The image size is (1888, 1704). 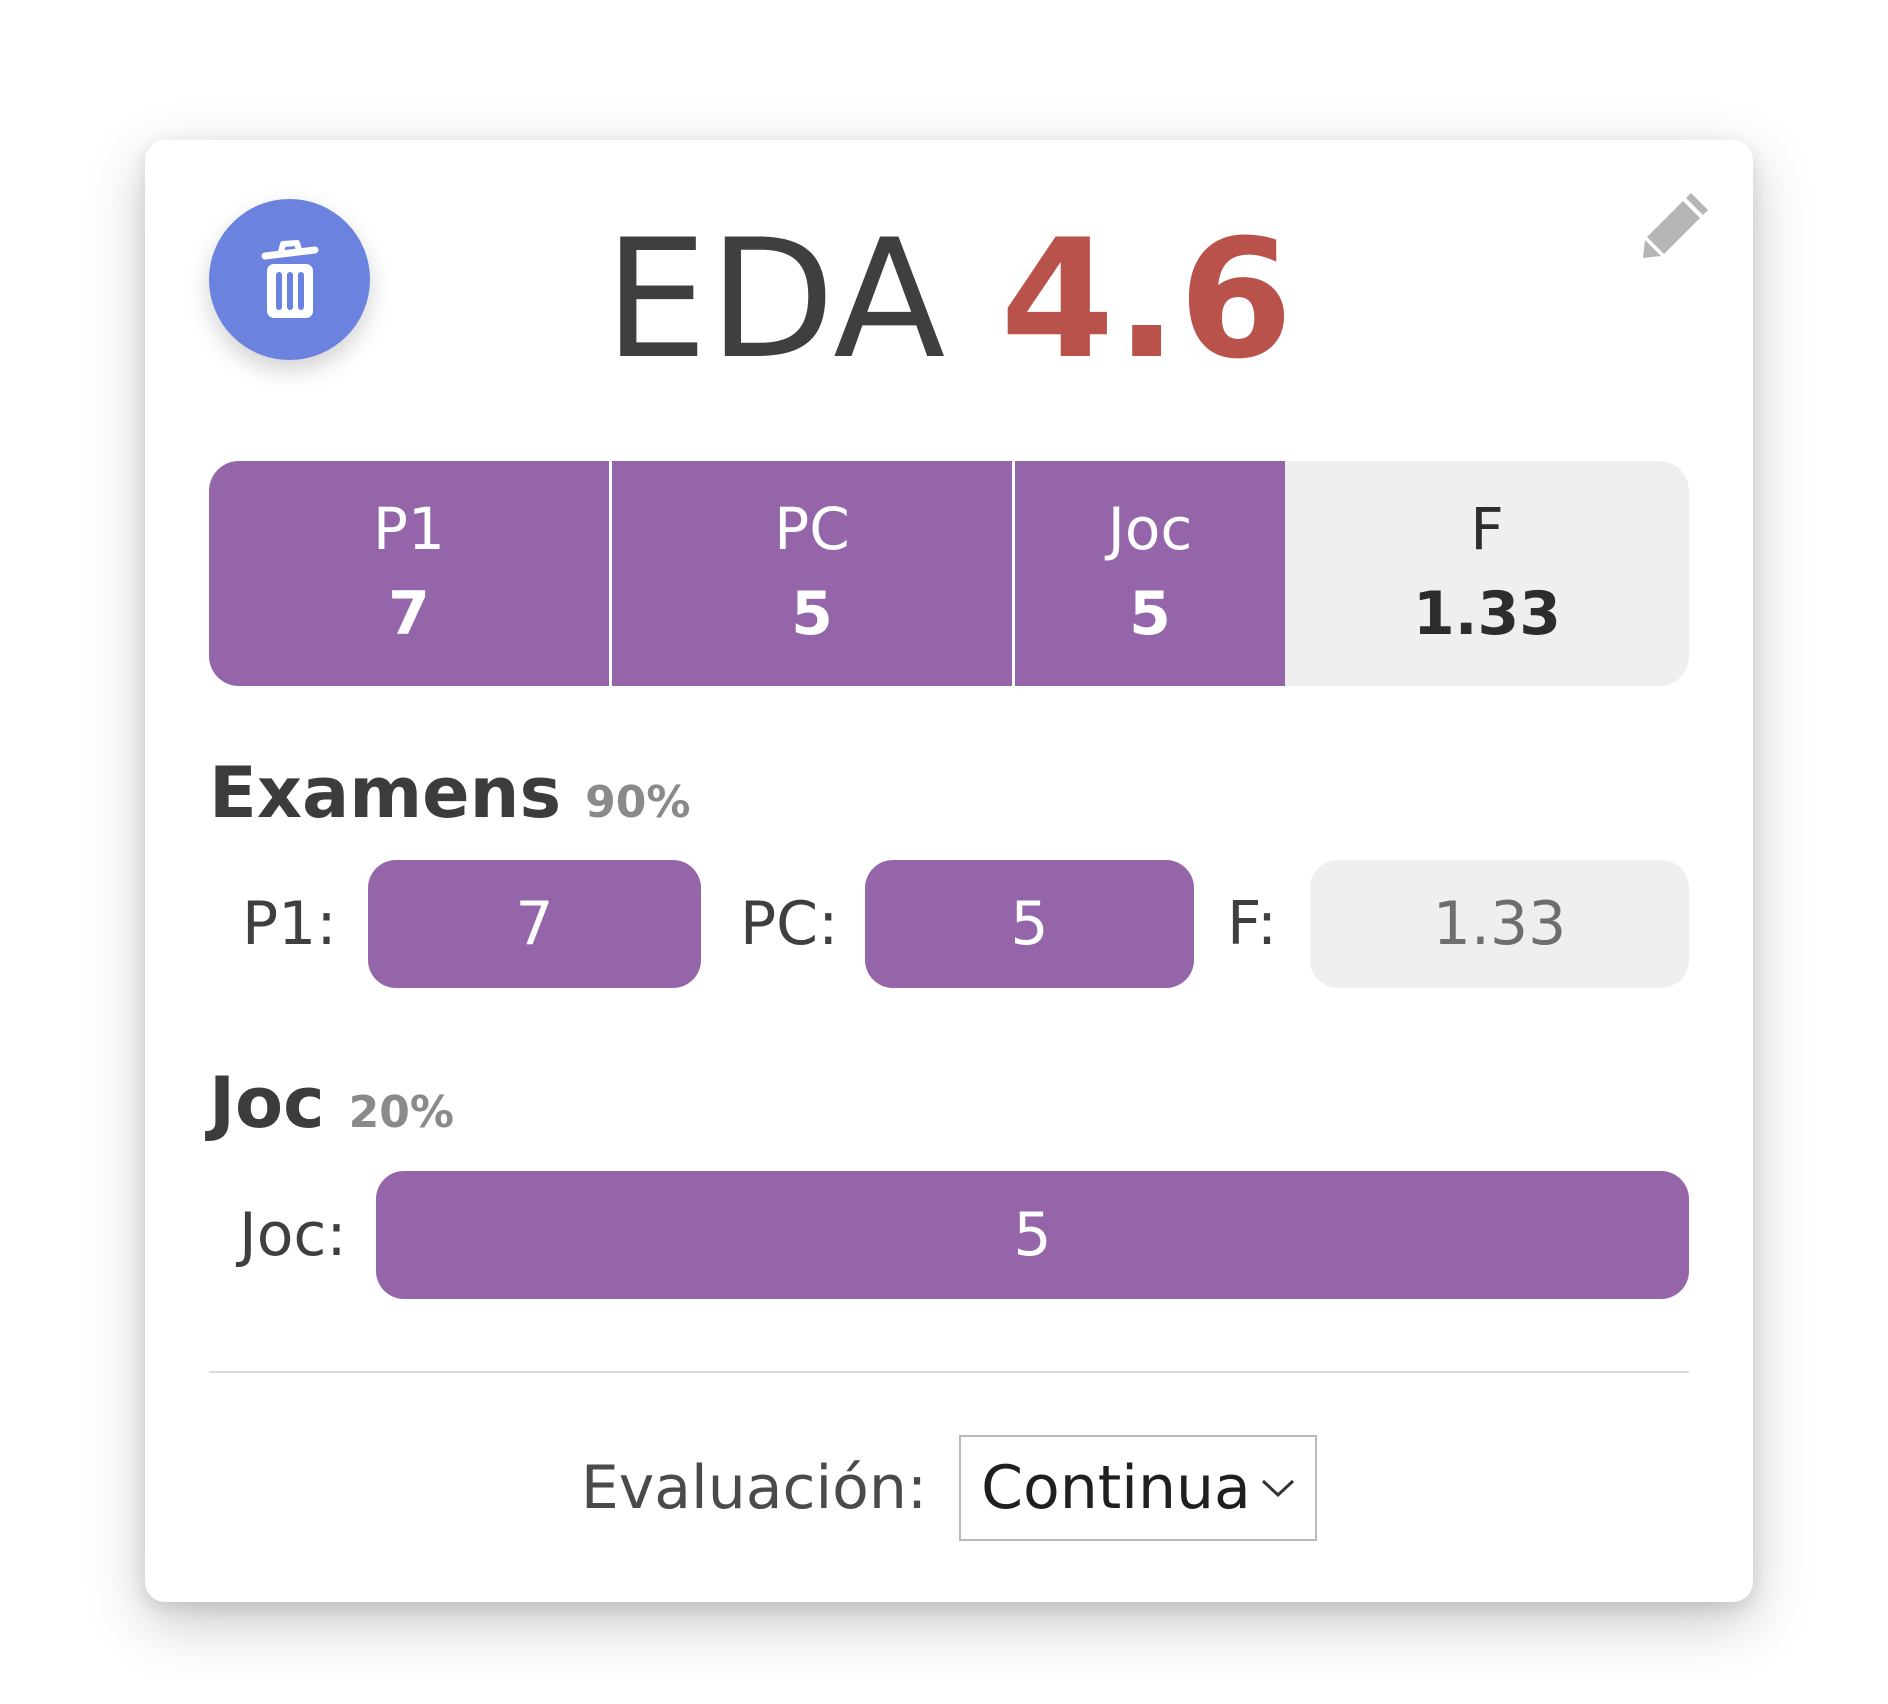 I want to click on subject-name: EDA, so click(x=775, y=299).